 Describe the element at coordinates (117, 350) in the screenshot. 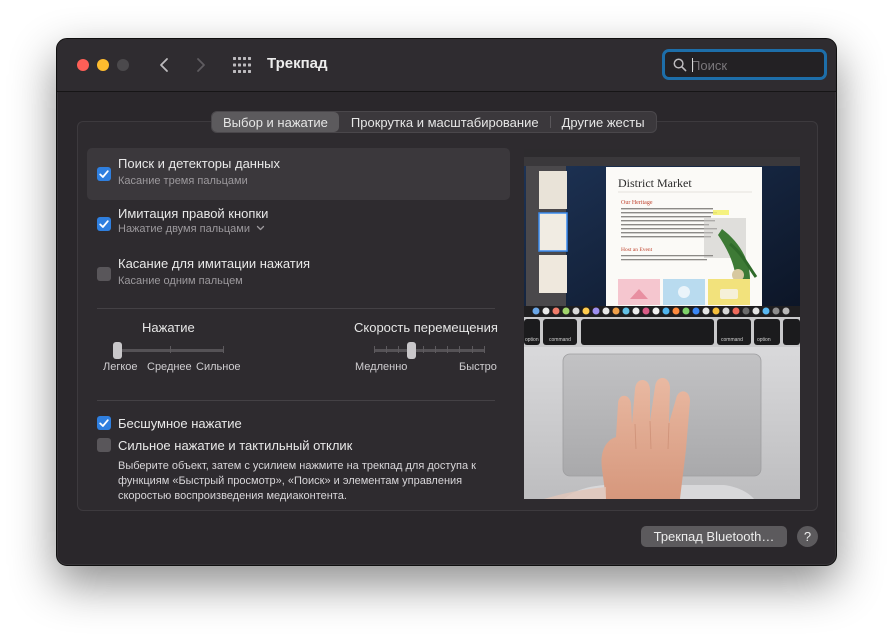

I see `click-slider-knob` at that location.